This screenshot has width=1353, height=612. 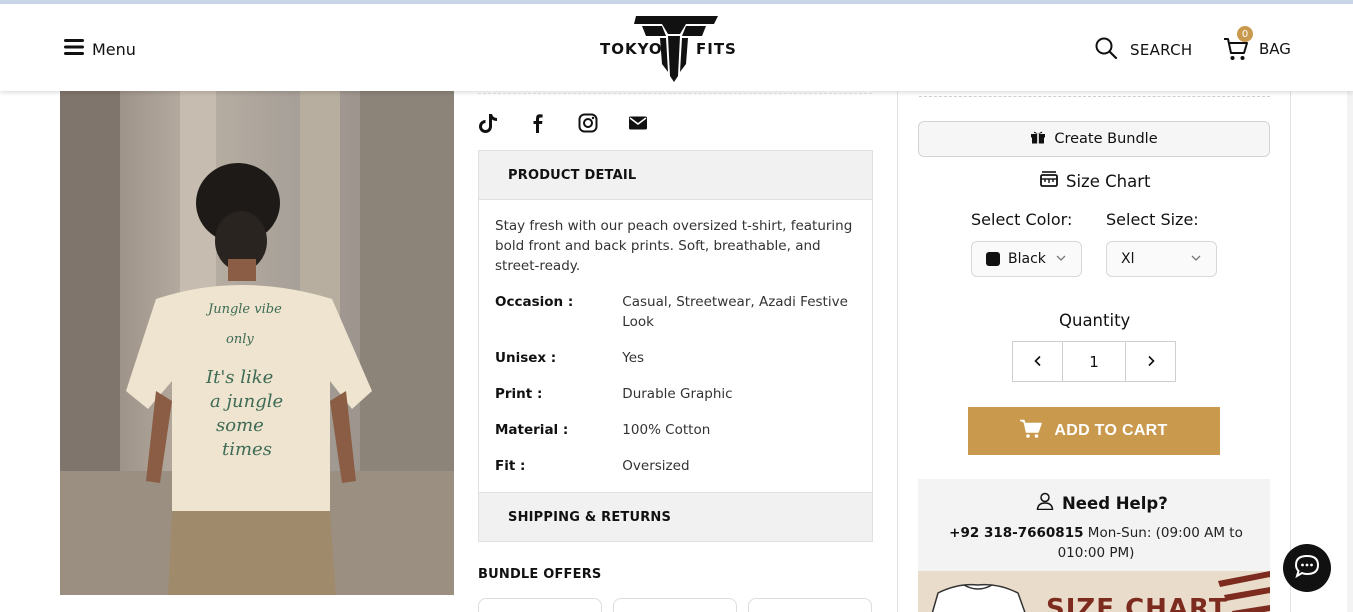 What do you see at coordinates (519, 394) in the screenshot?
I see `detail-key: Print :` at bounding box center [519, 394].